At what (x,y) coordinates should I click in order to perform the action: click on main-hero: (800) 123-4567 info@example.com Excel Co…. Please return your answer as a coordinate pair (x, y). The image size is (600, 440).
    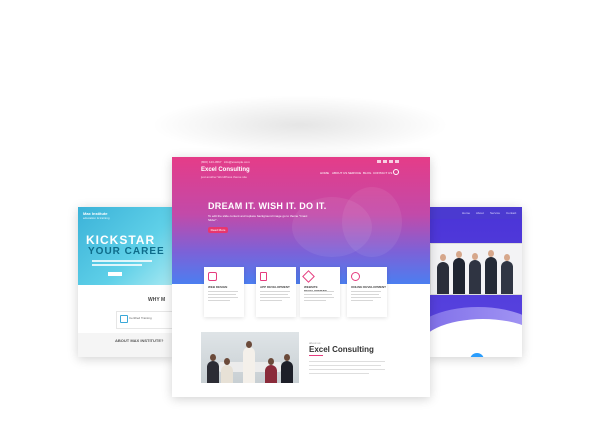
    Looking at the image, I should click on (301, 220).